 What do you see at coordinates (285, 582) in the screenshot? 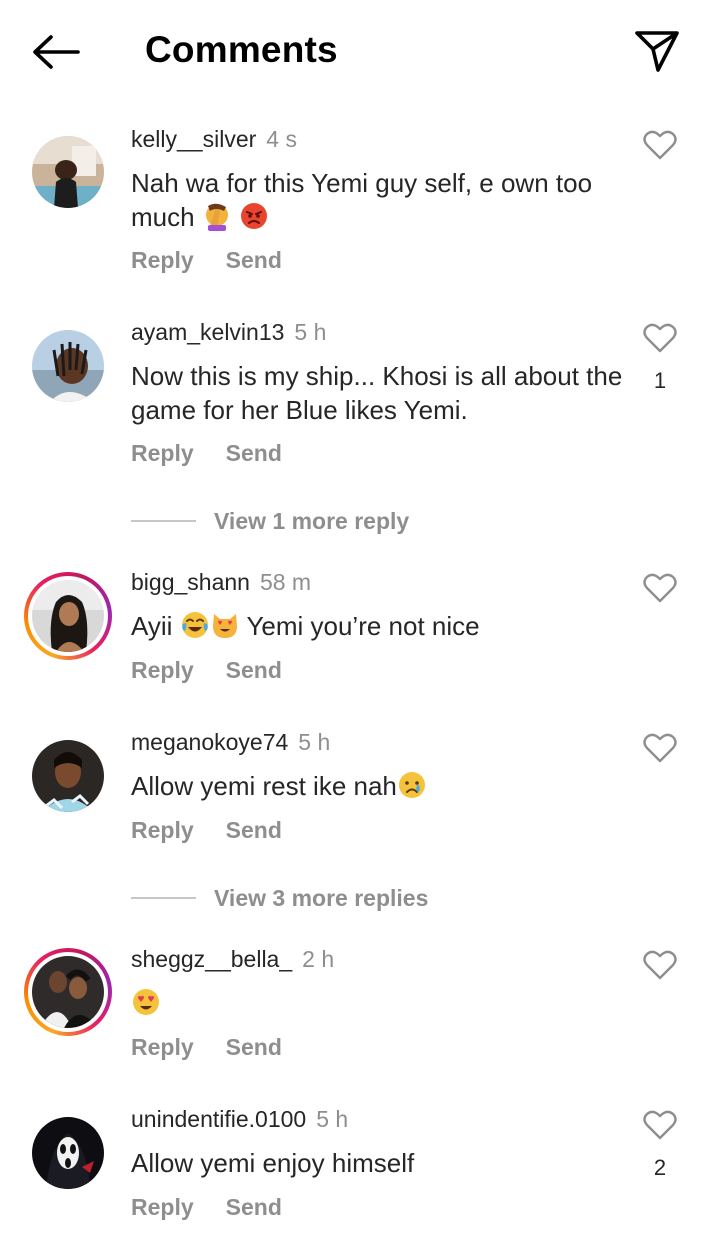
I see `comment-time: 58 m` at bounding box center [285, 582].